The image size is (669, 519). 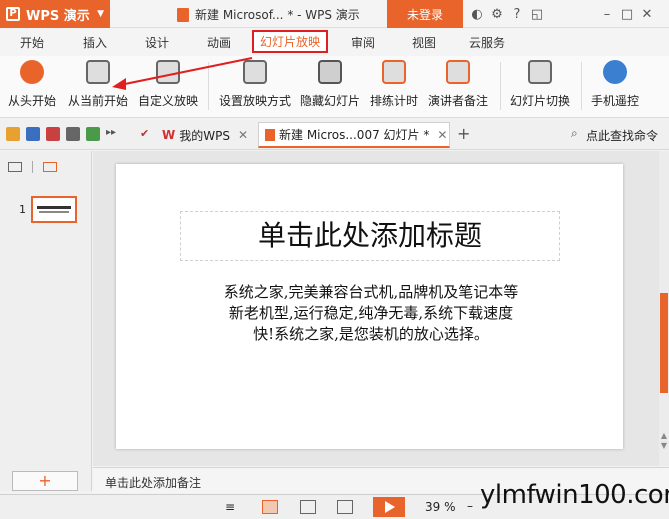 I want to click on reading-view-icon, so click(x=345, y=507).